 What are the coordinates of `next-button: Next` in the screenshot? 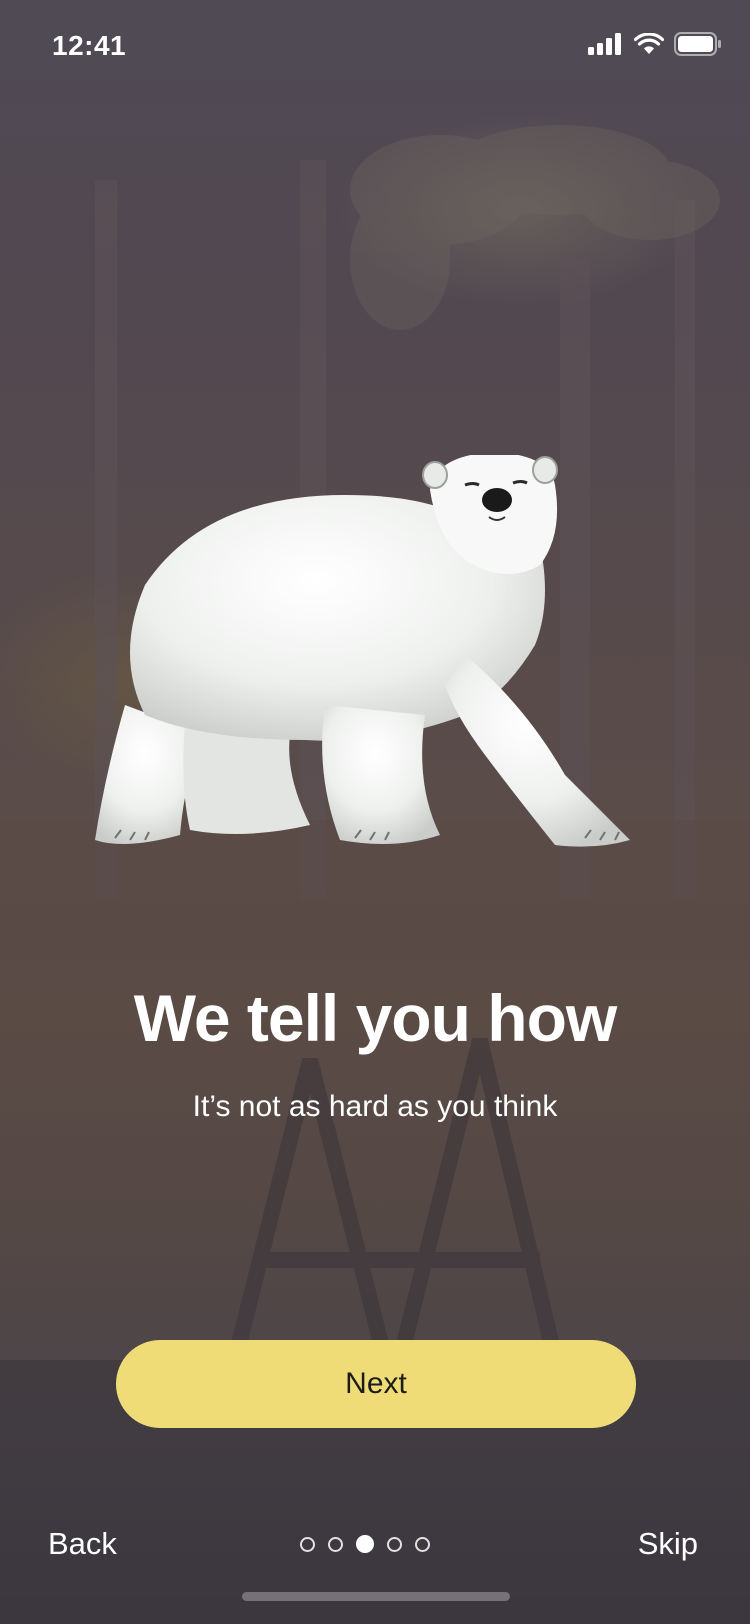 It's located at (376, 1384).